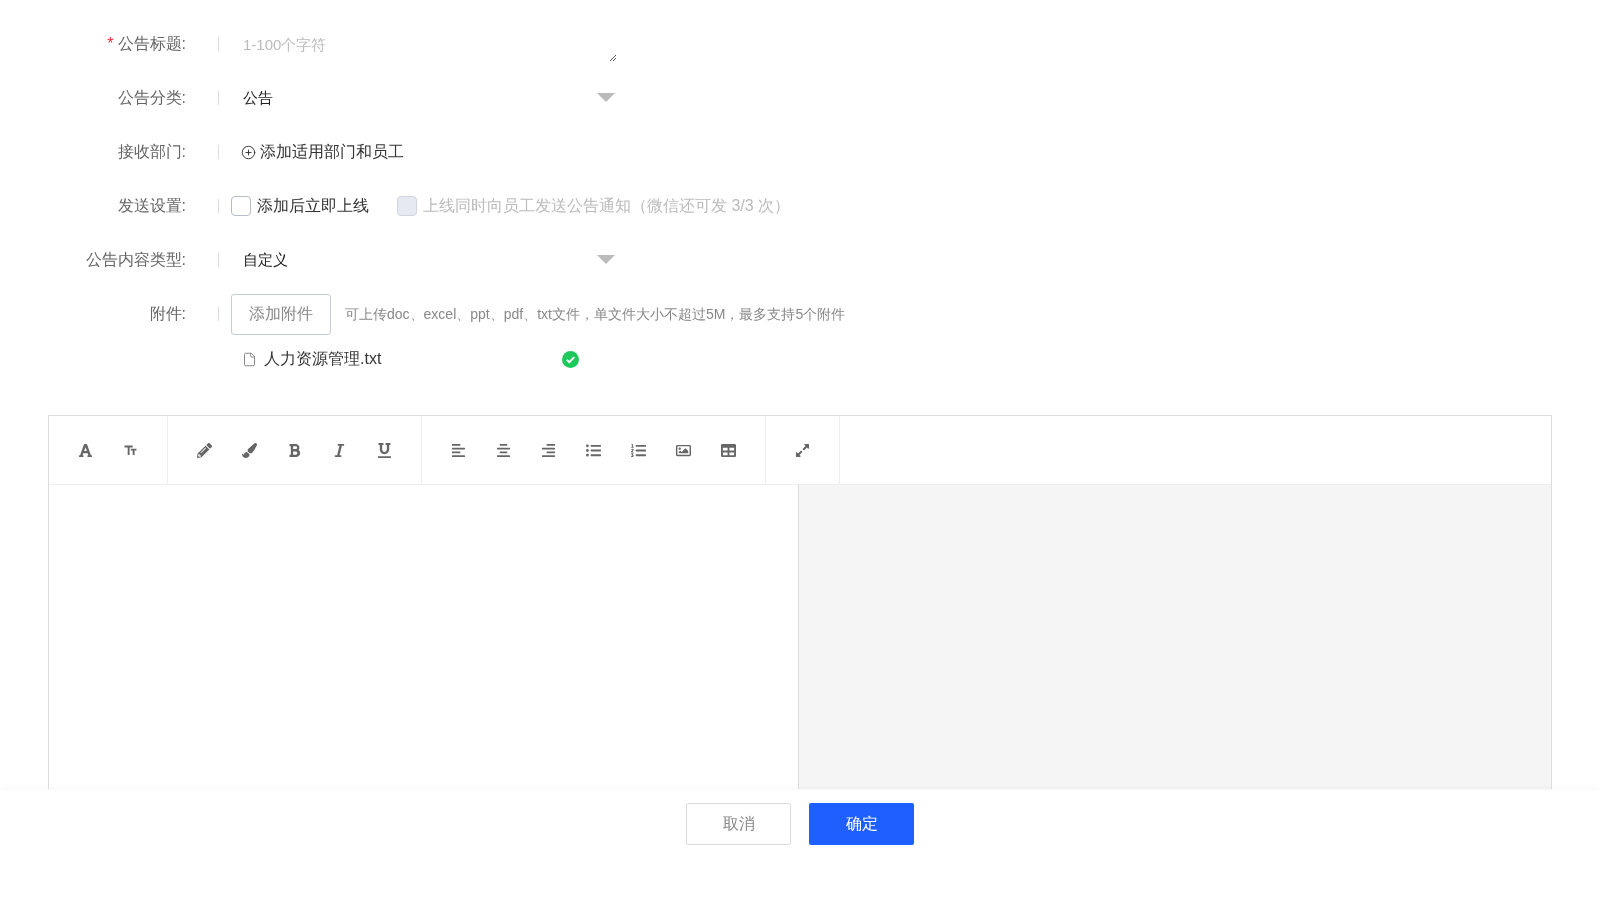 This screenshot has width=1600, height=908. What do you see at coordinates (151, 152) in the screenshot?
I see `field-label: 接收部门:` at bounding box center [151, 152].